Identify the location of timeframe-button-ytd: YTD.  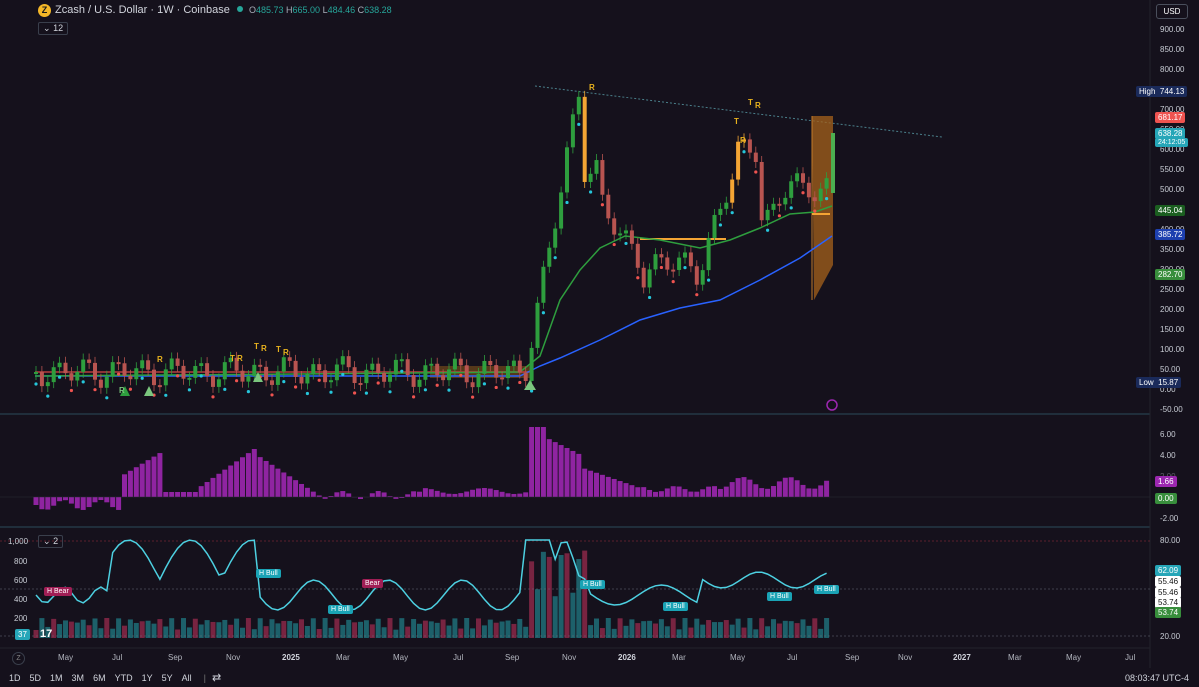
(124, 678).